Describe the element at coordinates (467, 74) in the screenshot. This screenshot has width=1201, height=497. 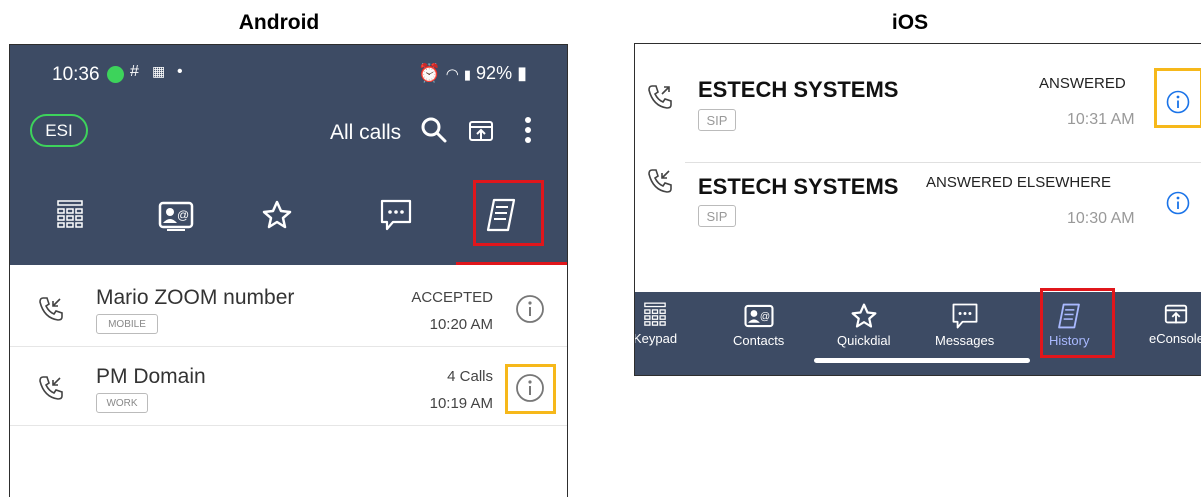
I see `signal-icon: ▮` at that location.